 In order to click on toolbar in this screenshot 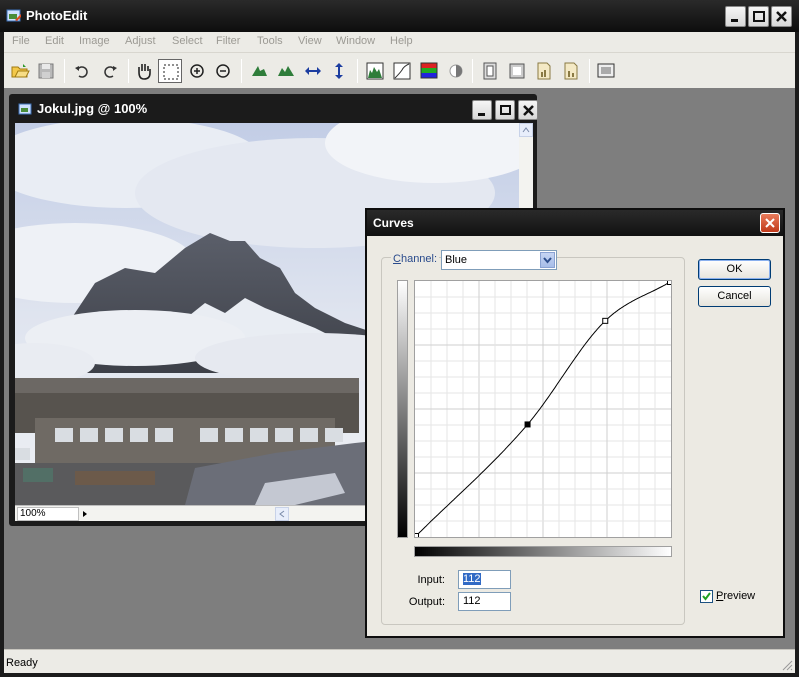, I will do `click(399, 70)`.